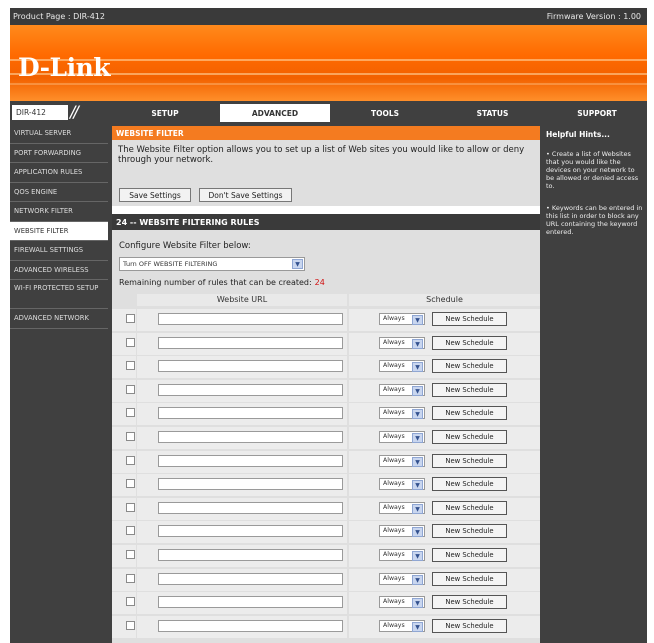 This screenshot has width=654, height=643. I want to click on save-settings-button: Save Settings, so click(155, 195).